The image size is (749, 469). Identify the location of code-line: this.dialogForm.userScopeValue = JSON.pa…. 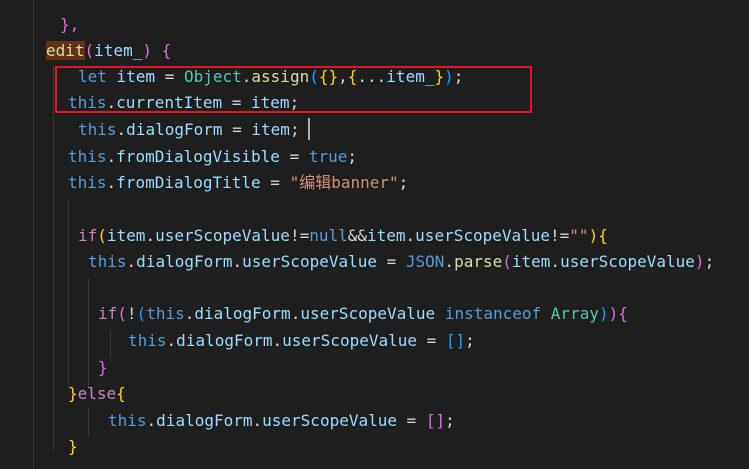
(401, 262).